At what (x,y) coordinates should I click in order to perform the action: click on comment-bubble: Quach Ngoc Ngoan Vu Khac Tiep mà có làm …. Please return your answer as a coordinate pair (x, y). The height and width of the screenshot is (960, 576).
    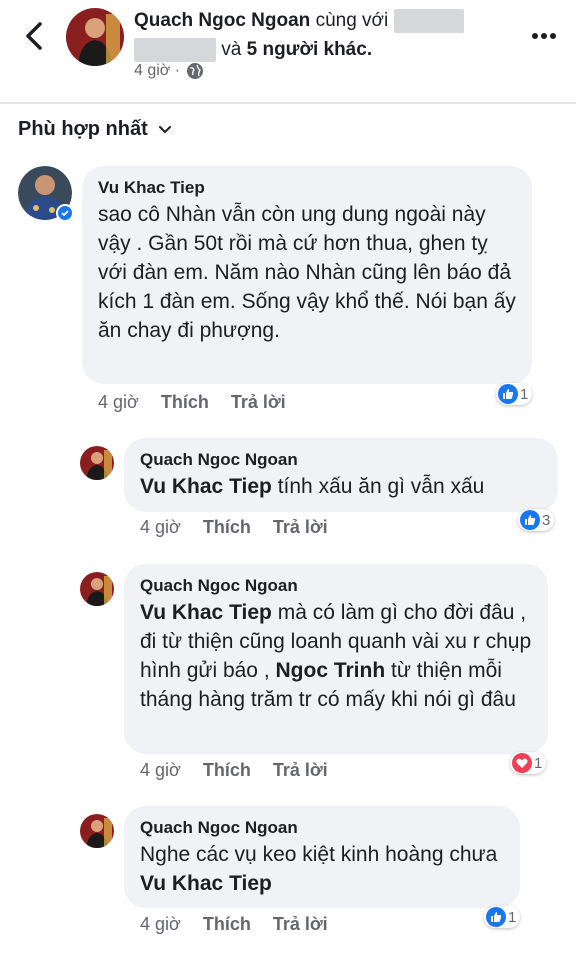
    Looking at the image, I should click on (336, 659).